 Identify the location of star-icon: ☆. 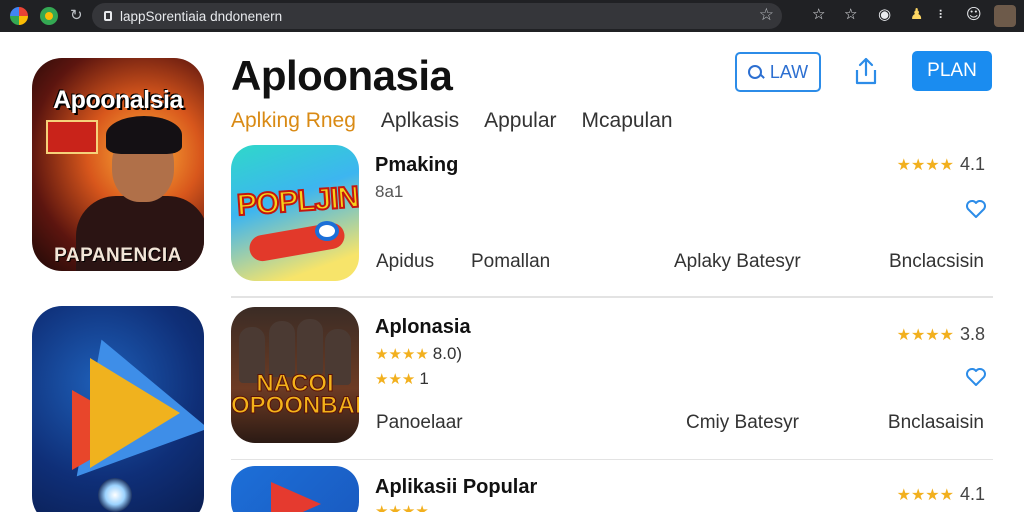
(850, 14).